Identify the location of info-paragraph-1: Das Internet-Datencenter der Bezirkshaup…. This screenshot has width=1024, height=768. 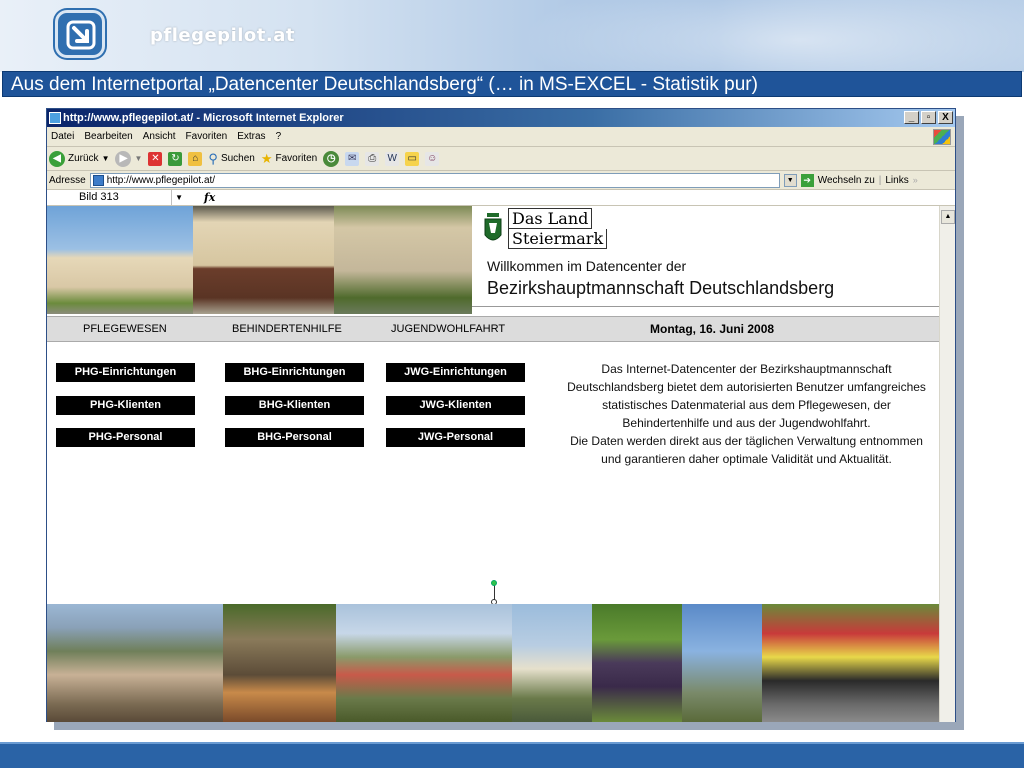
(746, 396).